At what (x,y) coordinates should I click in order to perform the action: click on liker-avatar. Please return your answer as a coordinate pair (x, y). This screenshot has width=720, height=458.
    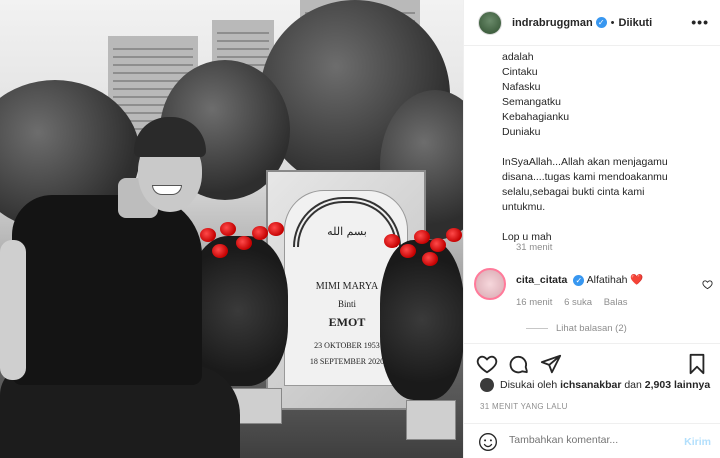
    Looking at the image, I should click on (487, 385).